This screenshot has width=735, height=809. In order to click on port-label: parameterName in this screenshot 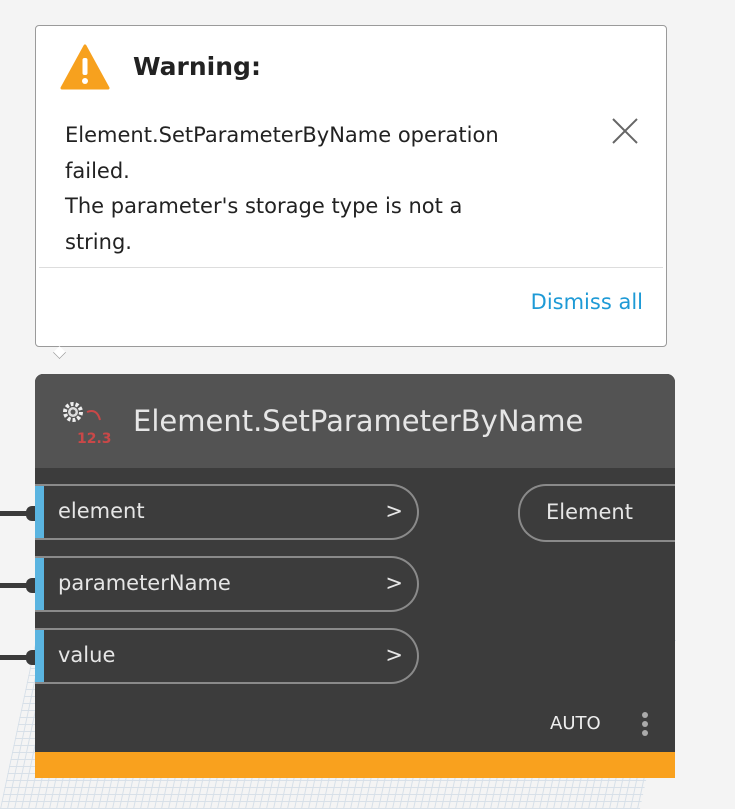, I will do `click(144, 583)`.